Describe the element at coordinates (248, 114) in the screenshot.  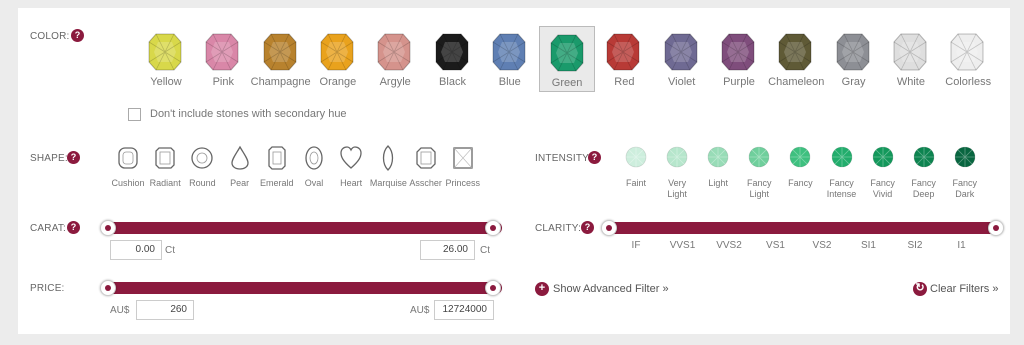
I see `secondary-hue-label: Don't include stones with secondary hue` at that location.